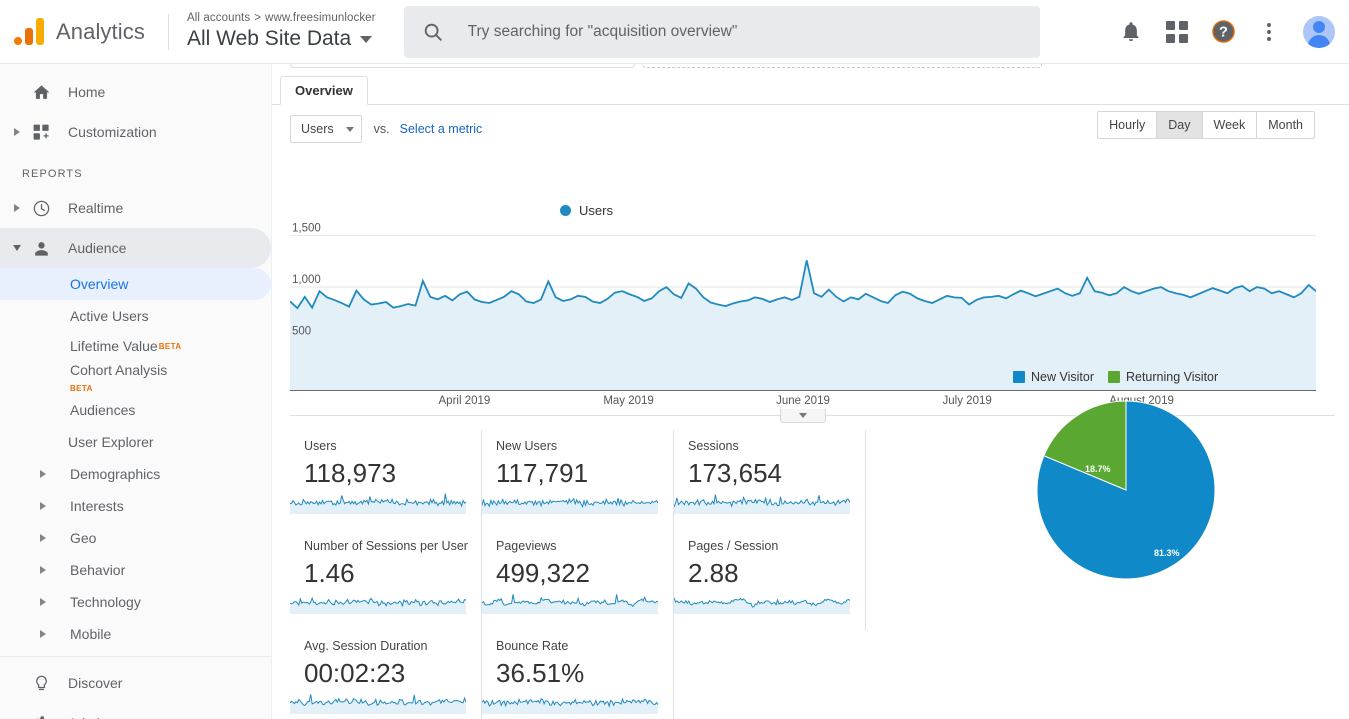 The width and height of the screenshot is (1349, 719). What do you see at coordinates (386, 129) in the screenshot?
I see `metric-controls: Users vs. Select a metric` at bounding box center [386, 129].